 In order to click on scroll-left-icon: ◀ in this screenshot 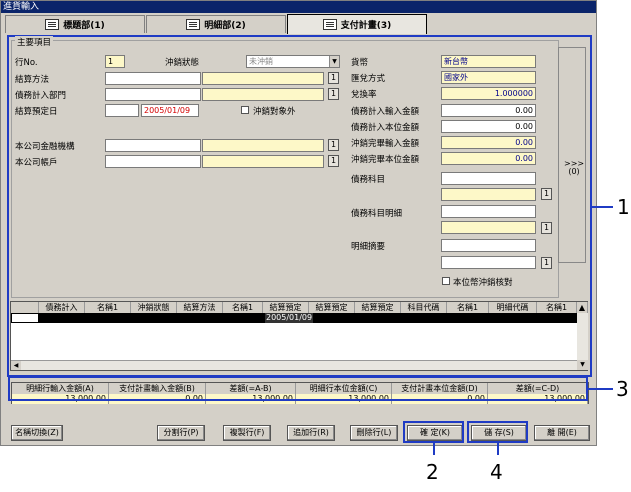, I will do `click(16, 365)`.